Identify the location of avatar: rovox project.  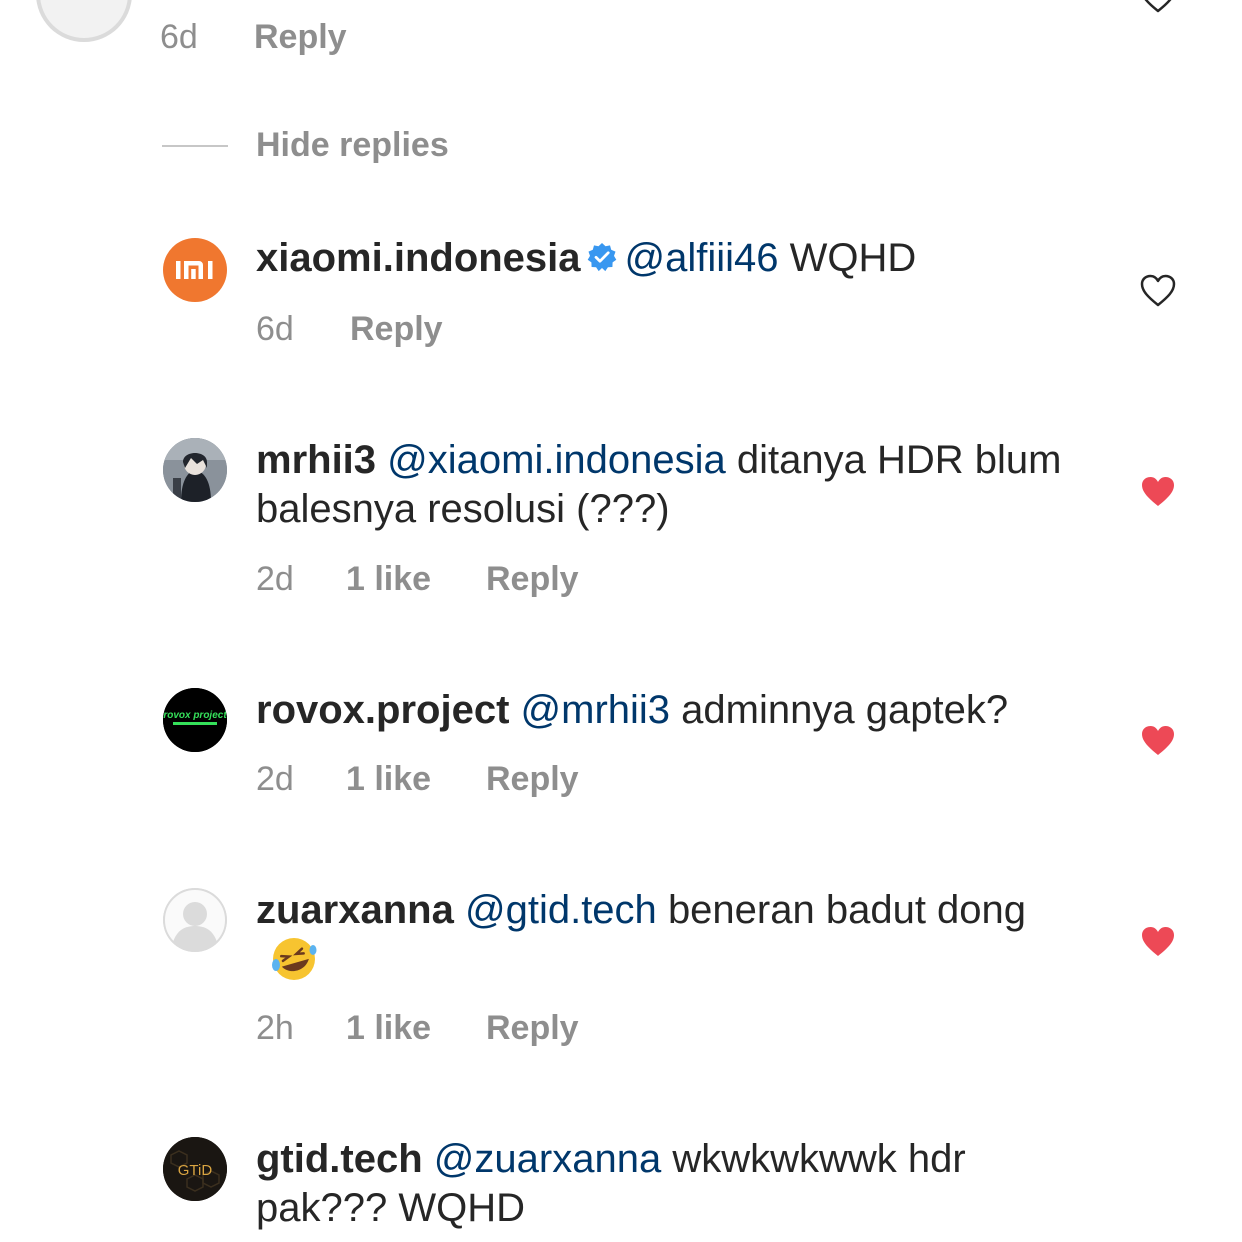
(195, 720).